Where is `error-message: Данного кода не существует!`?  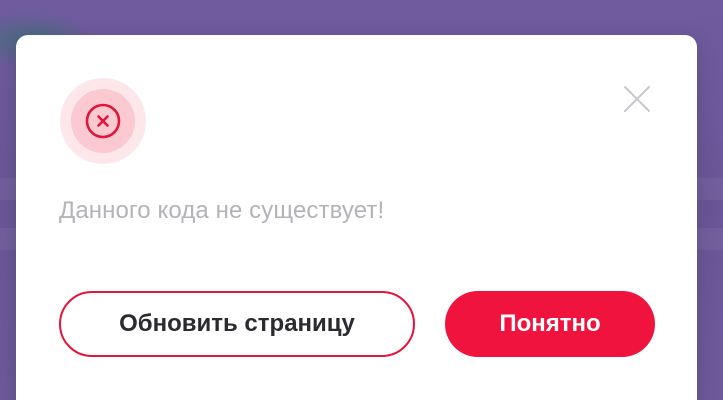
error-message: Данного кода не существует! is located at coordinates (222, 210).